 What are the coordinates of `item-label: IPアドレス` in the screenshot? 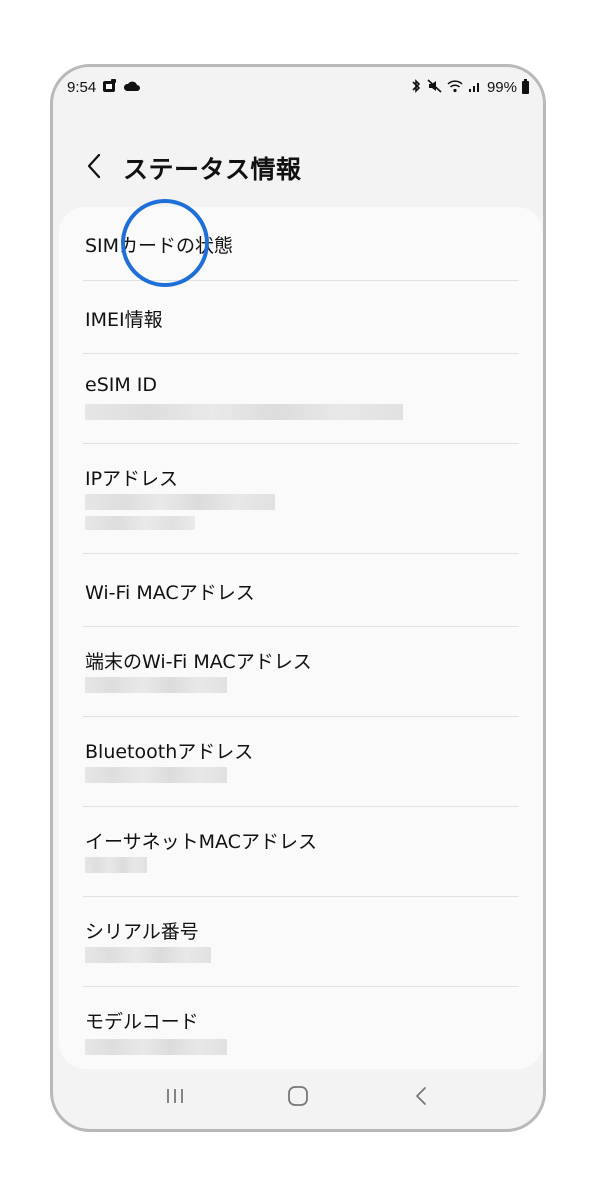 It's located at (132, 479).